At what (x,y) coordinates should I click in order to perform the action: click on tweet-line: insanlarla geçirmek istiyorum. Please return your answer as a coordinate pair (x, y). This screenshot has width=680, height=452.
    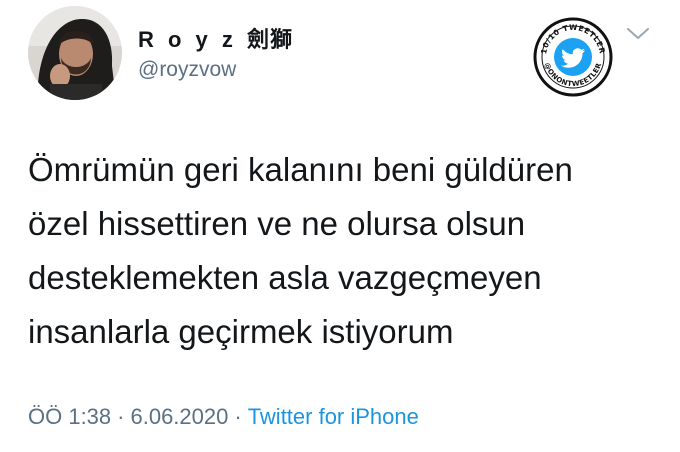
    Looking at the image, I should click on (241, 331).